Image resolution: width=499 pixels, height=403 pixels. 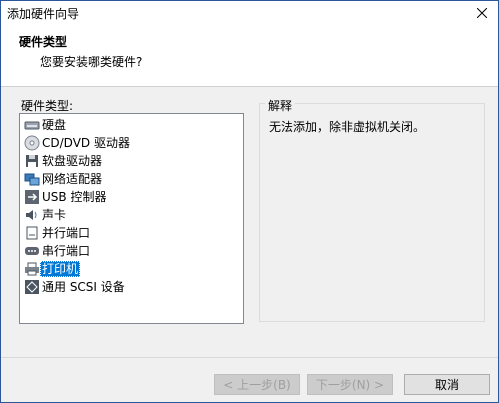 What do you see at coordinates (32, 161) in the screenshot?
I see `floppy-icon` at bounding box center [32, 161].